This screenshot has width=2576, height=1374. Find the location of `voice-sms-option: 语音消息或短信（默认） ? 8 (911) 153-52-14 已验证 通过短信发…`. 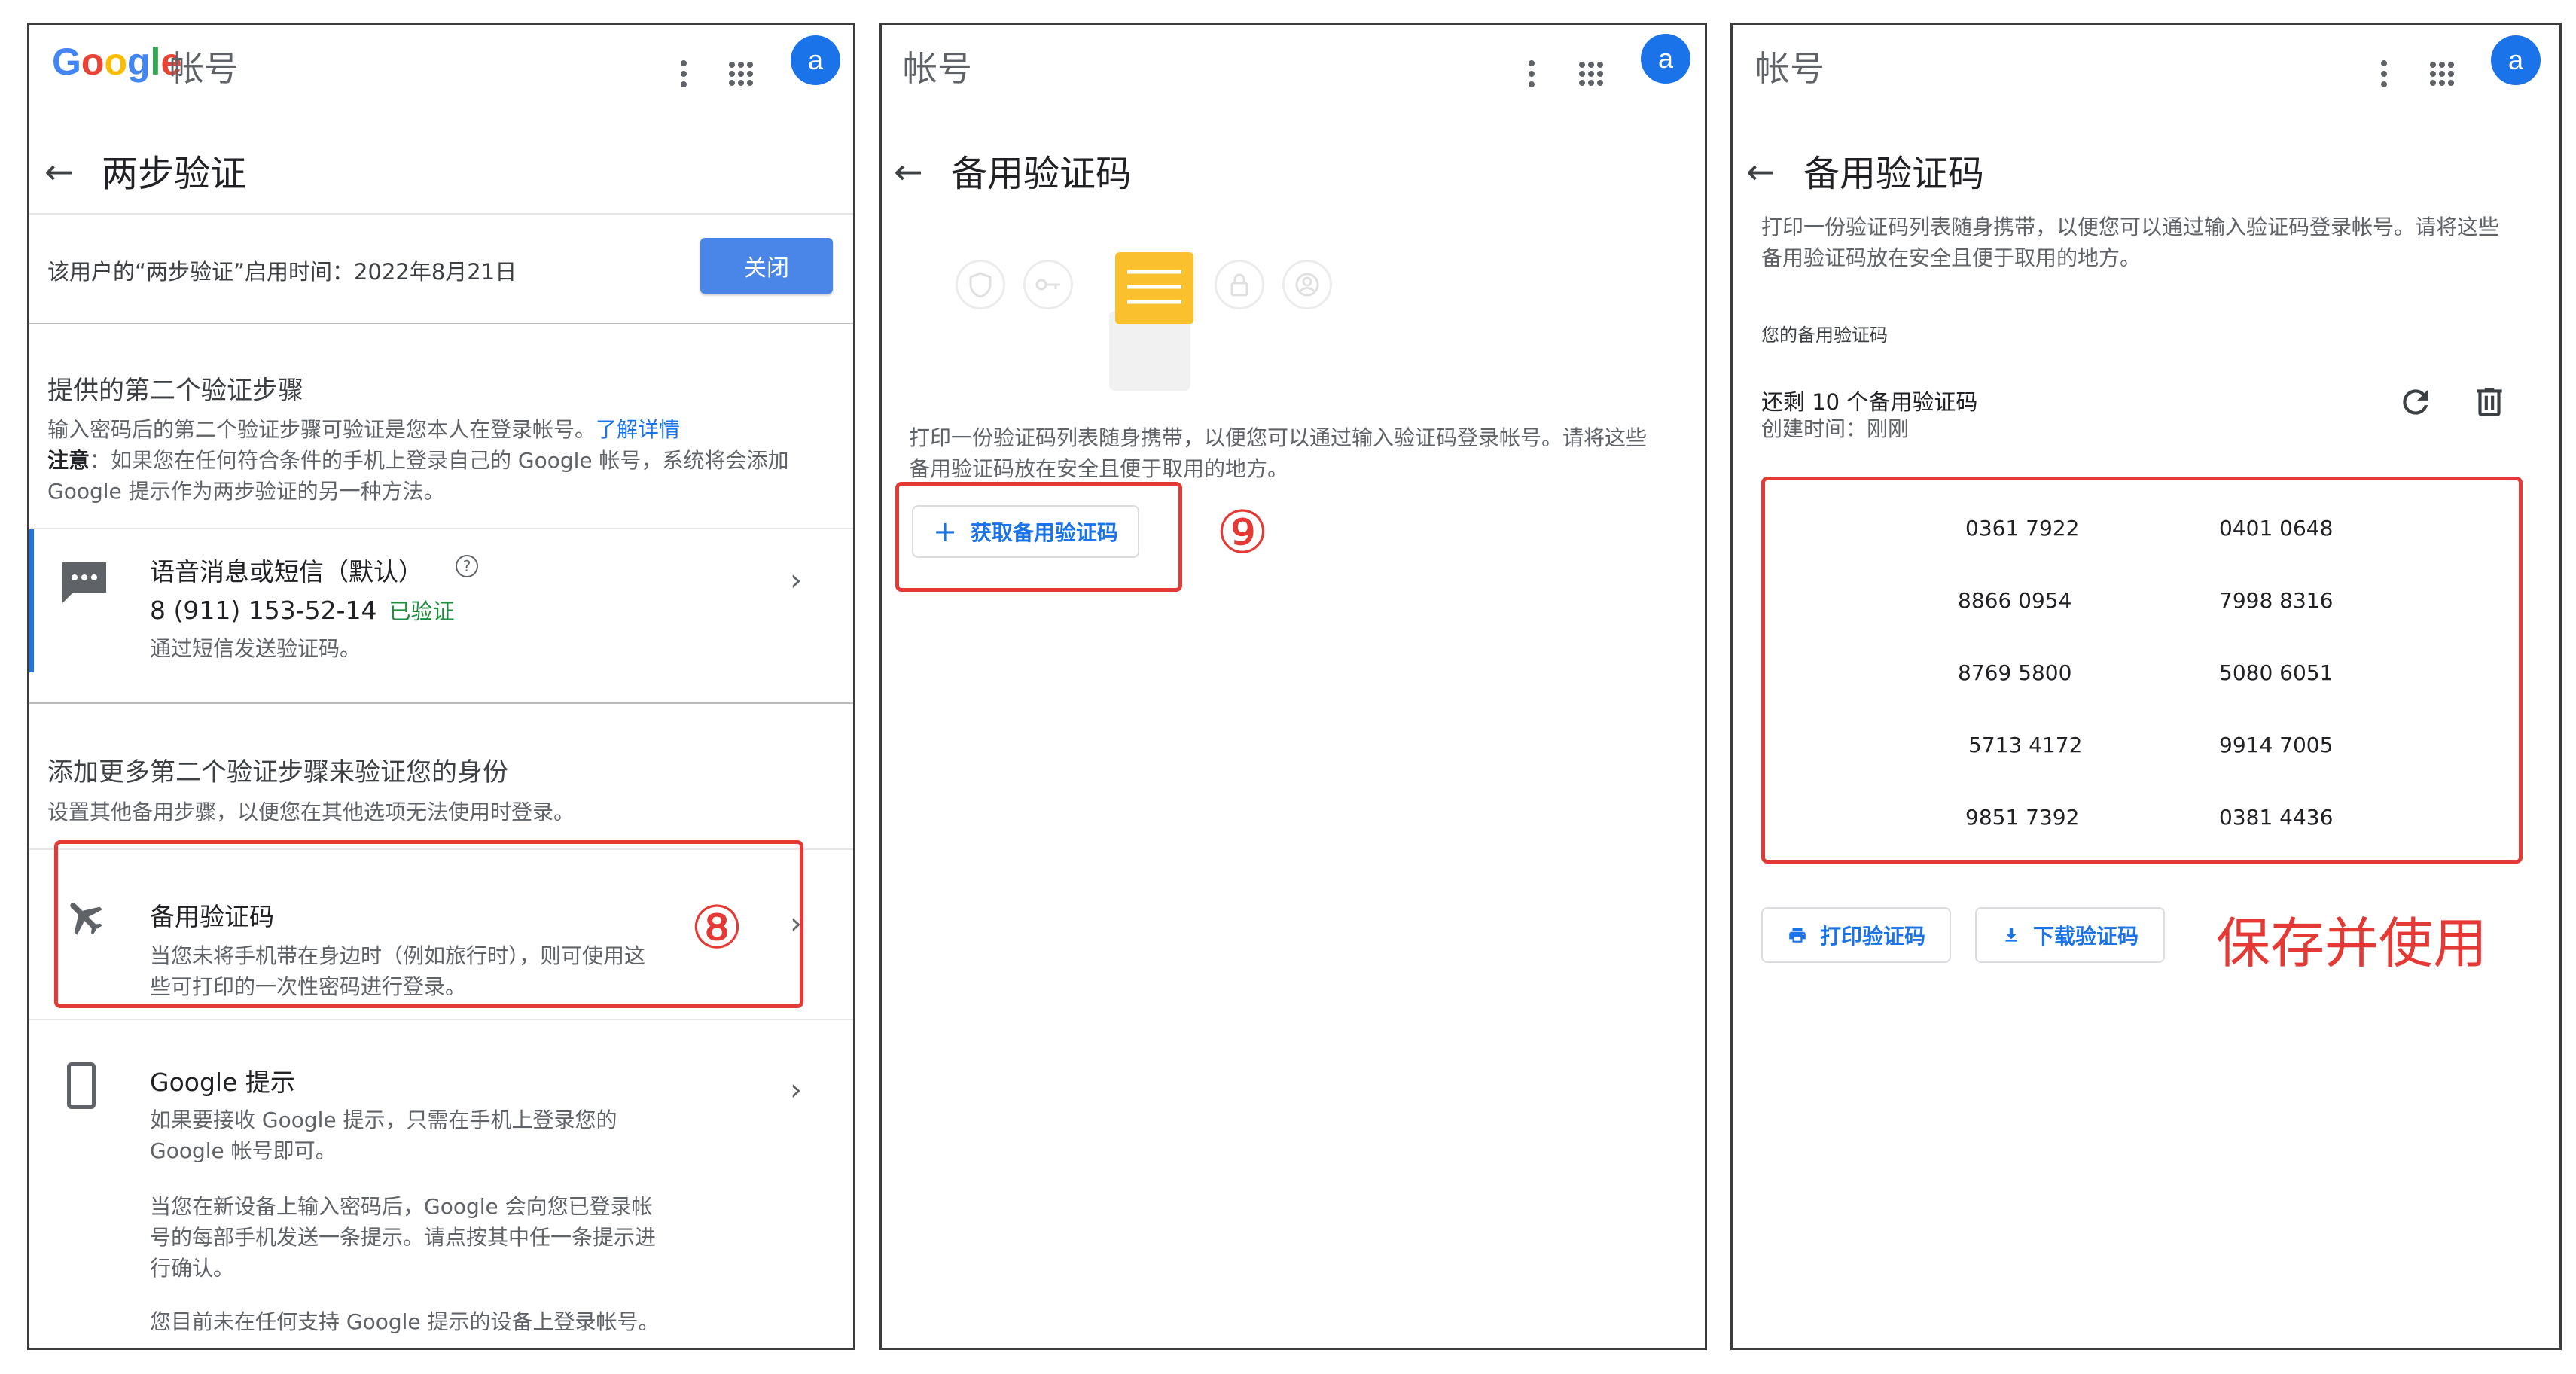

voice-sms-option: 语音消息或短信（默认） ? 8 (911) 153-52-14 已验证 通过短信发… is located at coordinates (441, 600).